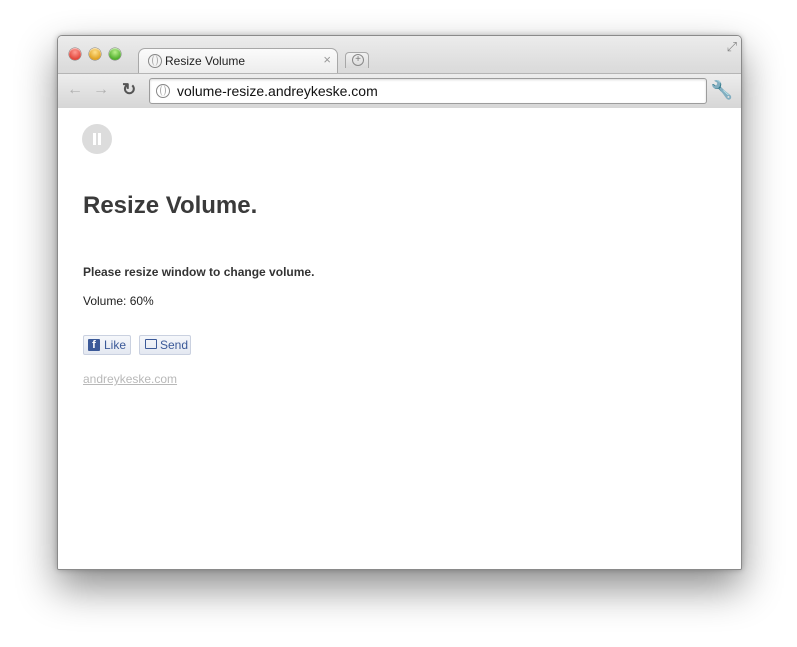 Image resolution: width=797 pixels, height=647 pixels. I want to click on fullscreen-icon: ⤢, so click(732, 47).